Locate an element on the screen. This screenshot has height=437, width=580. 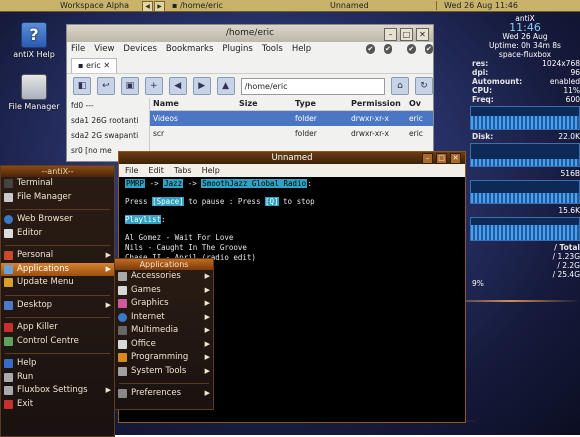
window-title: /home/eric is located at coordinates (250, 33).